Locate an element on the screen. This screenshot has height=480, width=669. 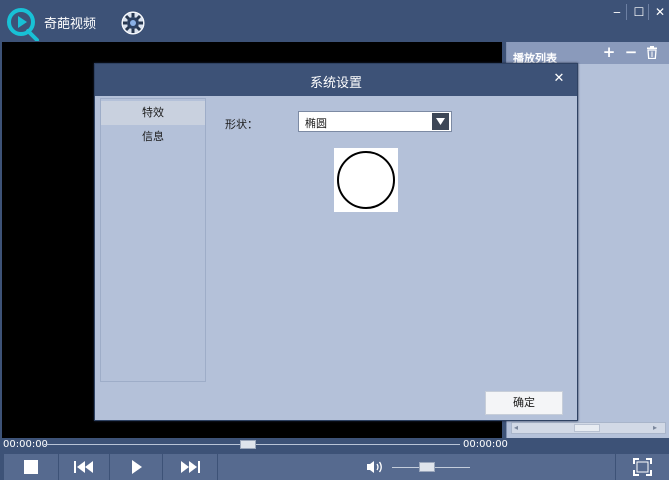
minimize-button: ‒ is located at coordinates (617, 12).